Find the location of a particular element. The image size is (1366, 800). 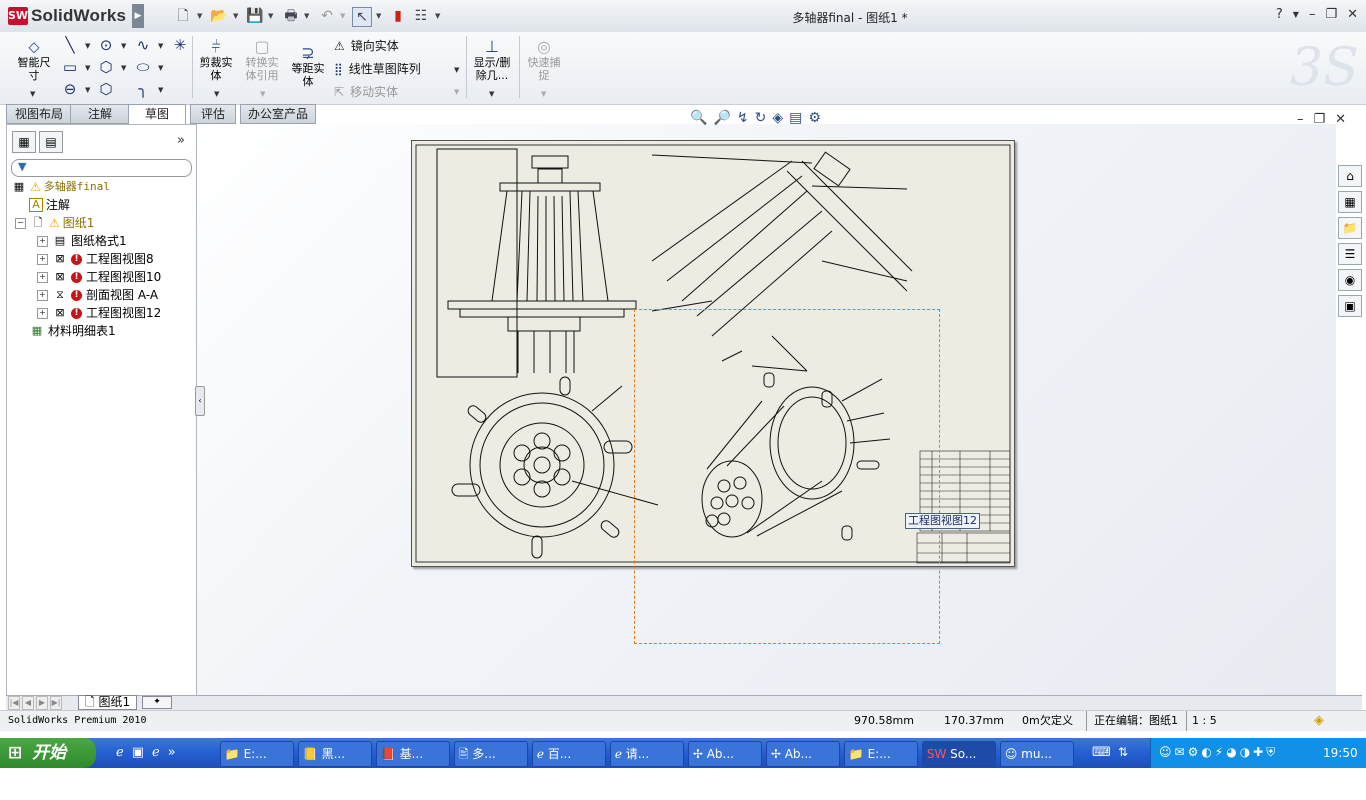

tree-item: + ⊠ ! 工程图视图12 is located at coordinates (103, 313).